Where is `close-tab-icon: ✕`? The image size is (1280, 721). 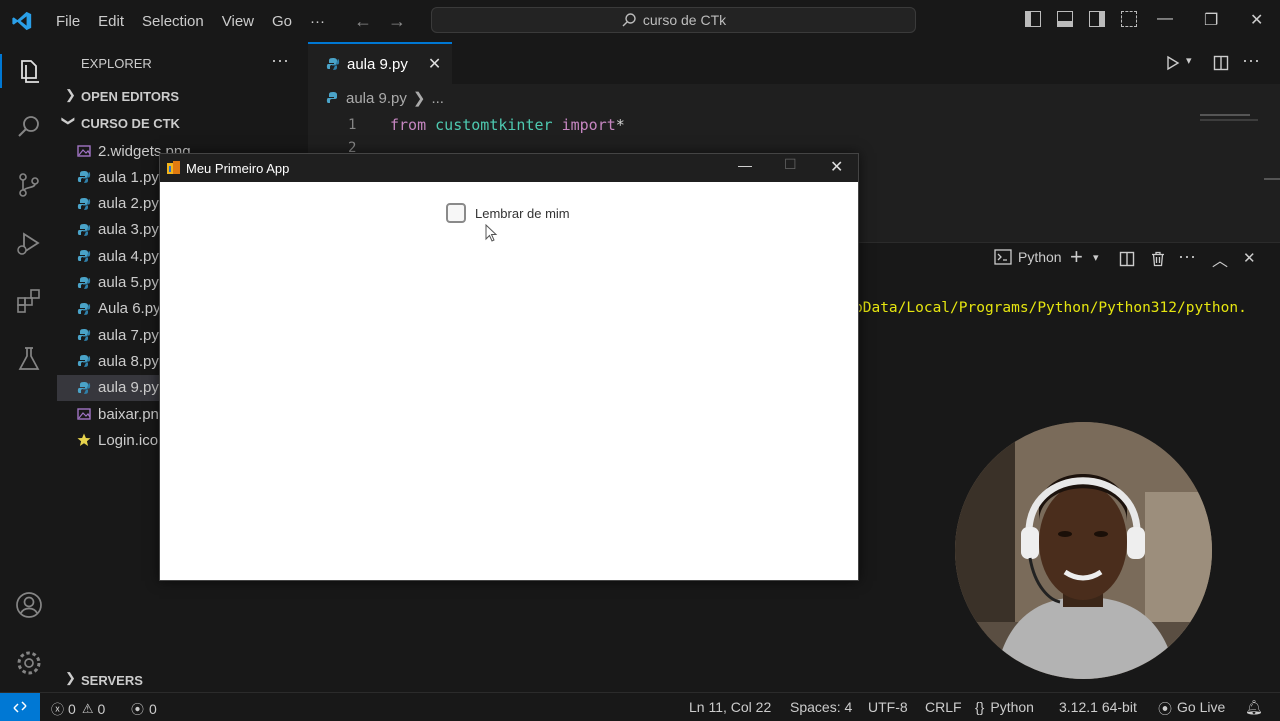 close-tab-icon: ✕ is located at coordinates (434, 64).